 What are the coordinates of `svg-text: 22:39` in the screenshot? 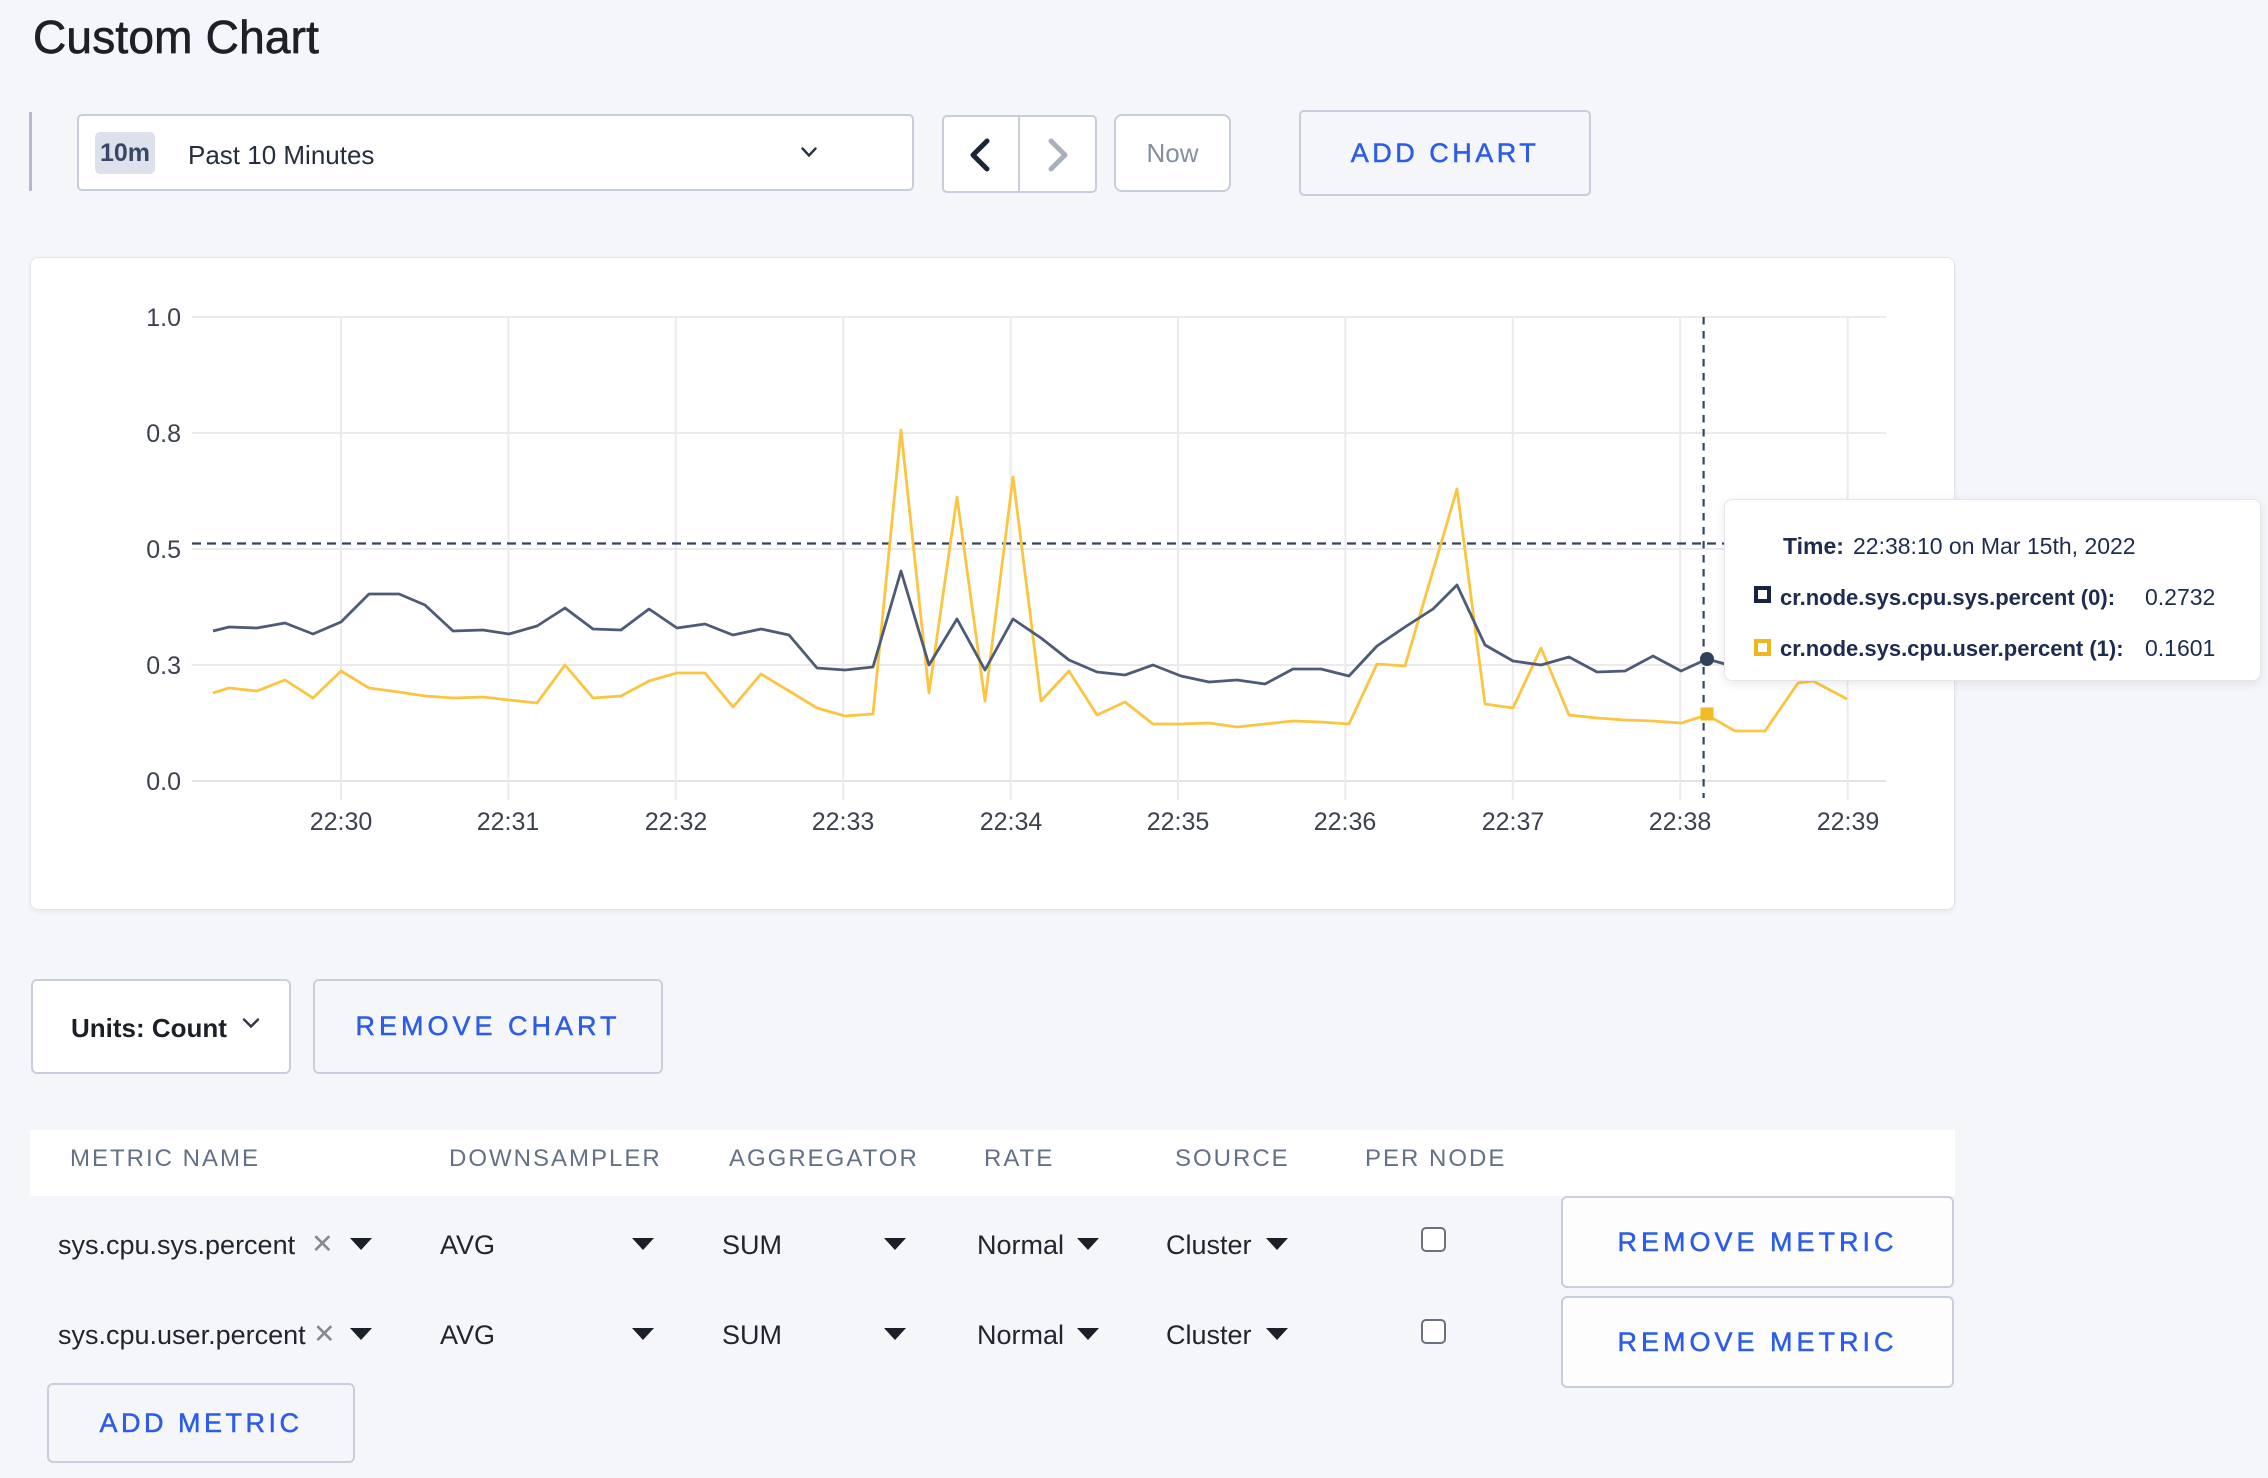 It's located at (1848, 822).